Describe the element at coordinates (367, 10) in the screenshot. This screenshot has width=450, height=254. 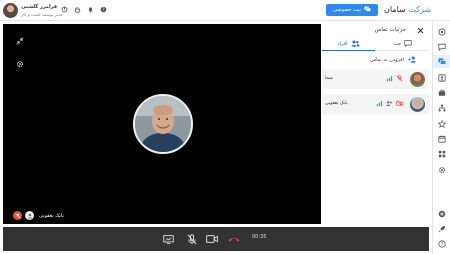
I see `private-message-icon` at that location.